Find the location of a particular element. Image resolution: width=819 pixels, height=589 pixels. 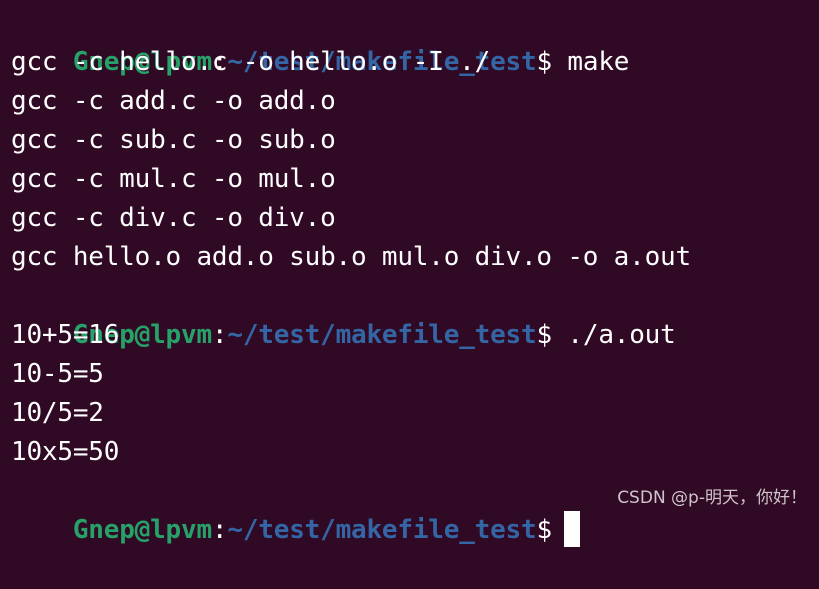

output-line: 10x5=50 is located at coordinates (65, 452).